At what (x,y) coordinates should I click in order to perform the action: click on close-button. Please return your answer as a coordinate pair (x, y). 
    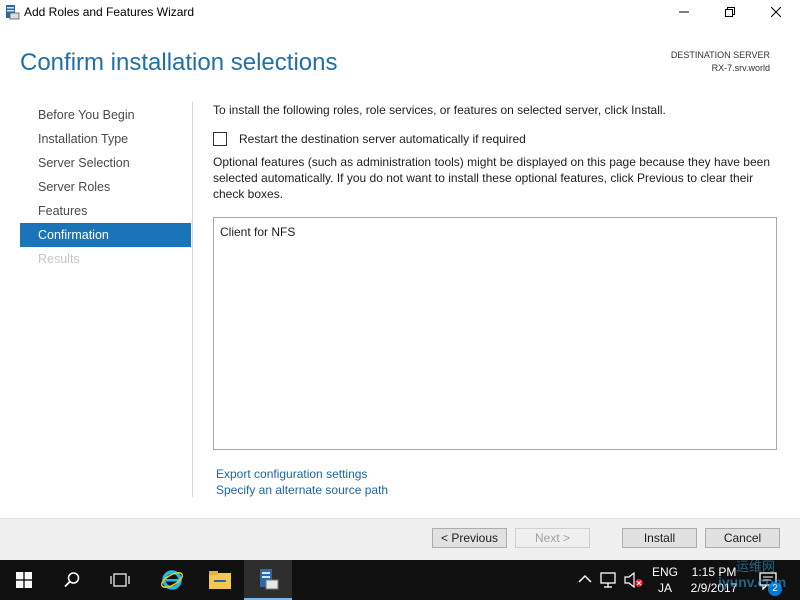
    Looking at the image, I should click on (776, 12).